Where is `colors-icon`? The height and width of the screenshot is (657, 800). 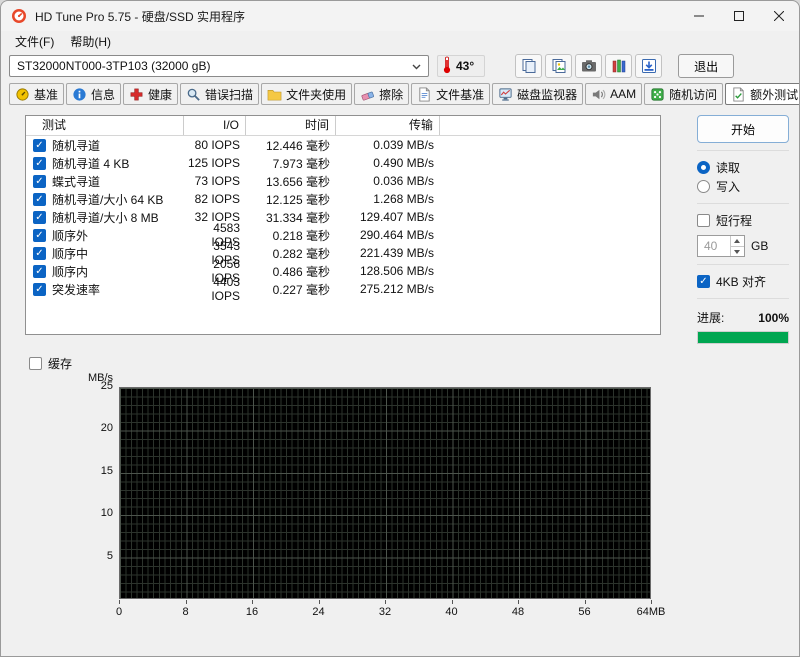 colors-icon is located at coordinates (619, 66).